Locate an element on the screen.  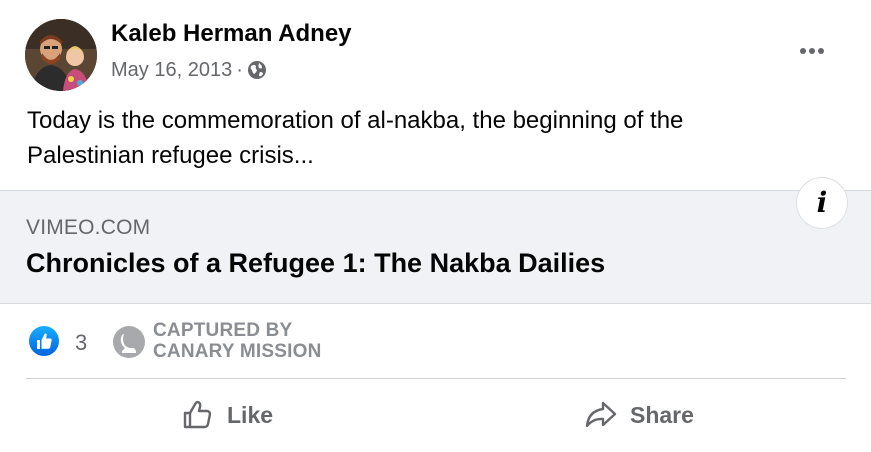
share-arrow-icon is located at coordinates (601, 414).